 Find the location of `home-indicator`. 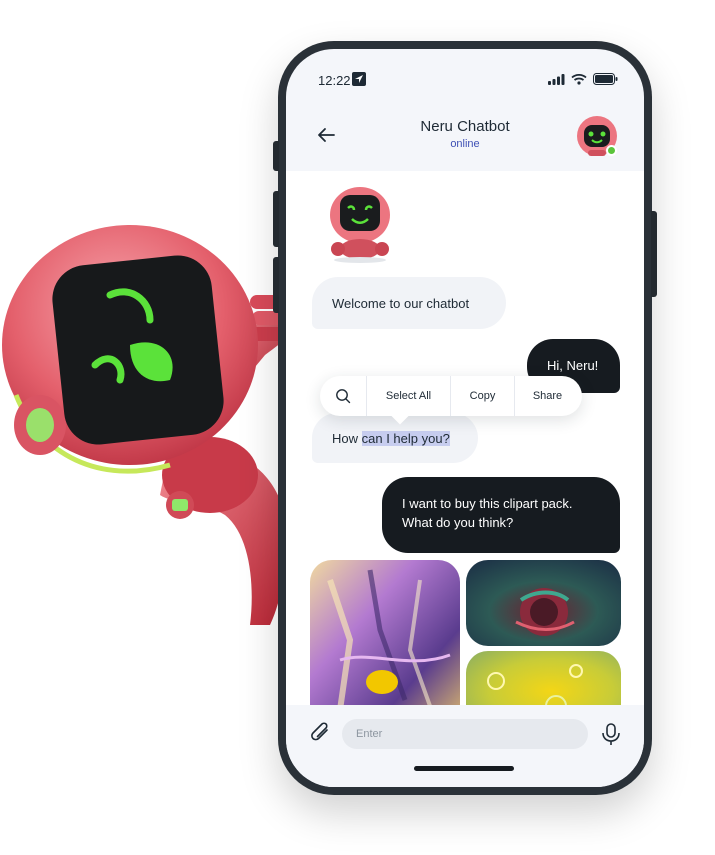

home-indicator is located at coordinates (464, 768).